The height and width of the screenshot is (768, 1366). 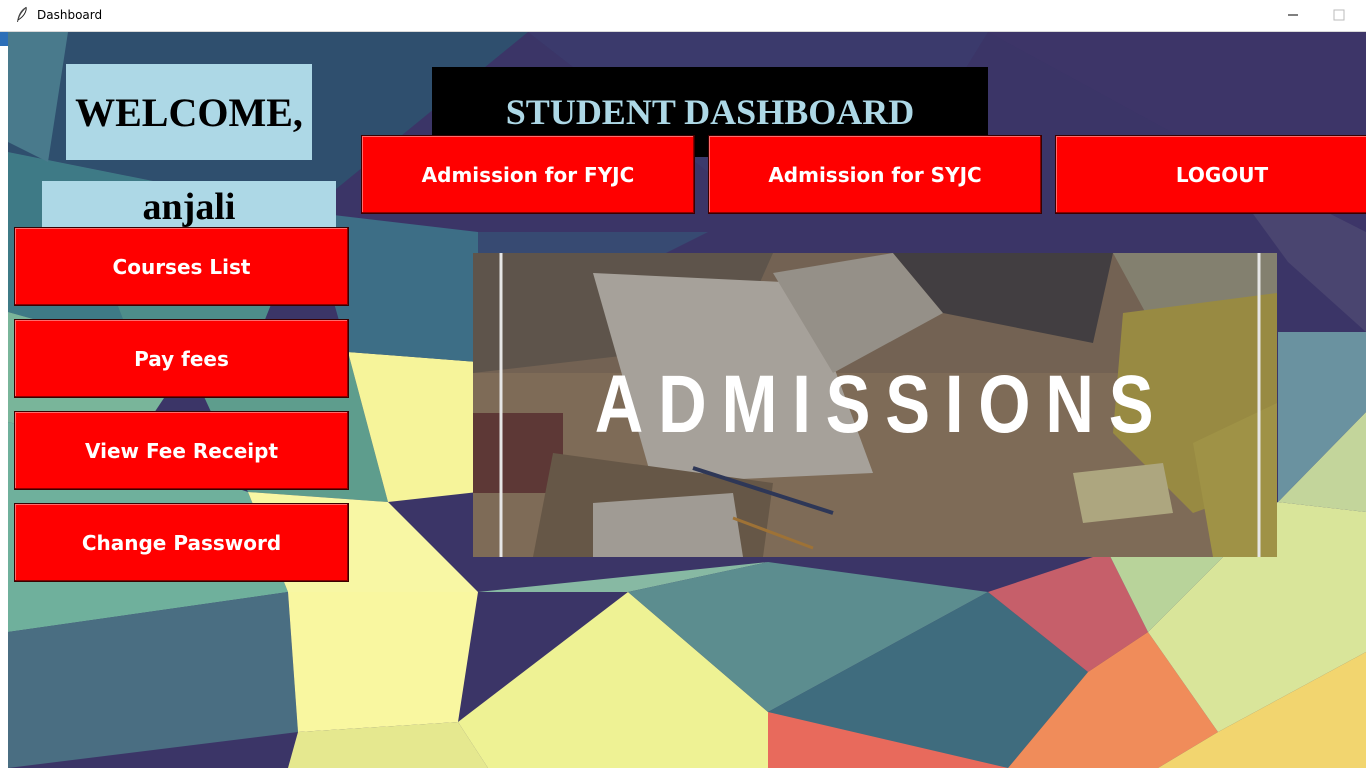 I want to click on admission-fyjc-button: Admission for FYJC, so click(x=528, y=174).